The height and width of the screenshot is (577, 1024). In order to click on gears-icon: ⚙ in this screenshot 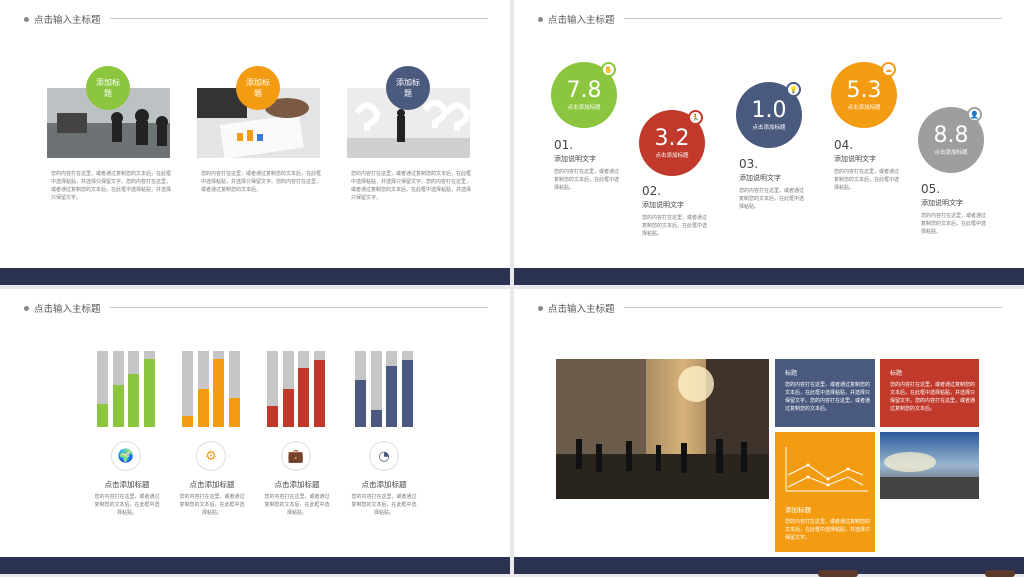, I will do `click(211, 456)`.